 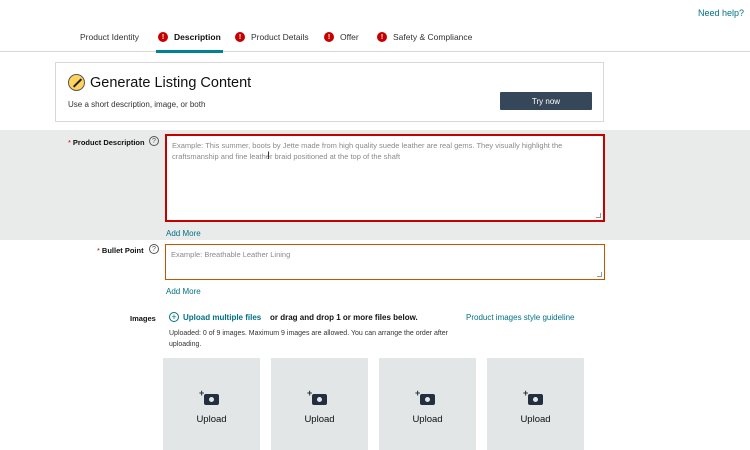 I want to click on bullet-point-label: * Bullet Point, so click(x=120, y=250).